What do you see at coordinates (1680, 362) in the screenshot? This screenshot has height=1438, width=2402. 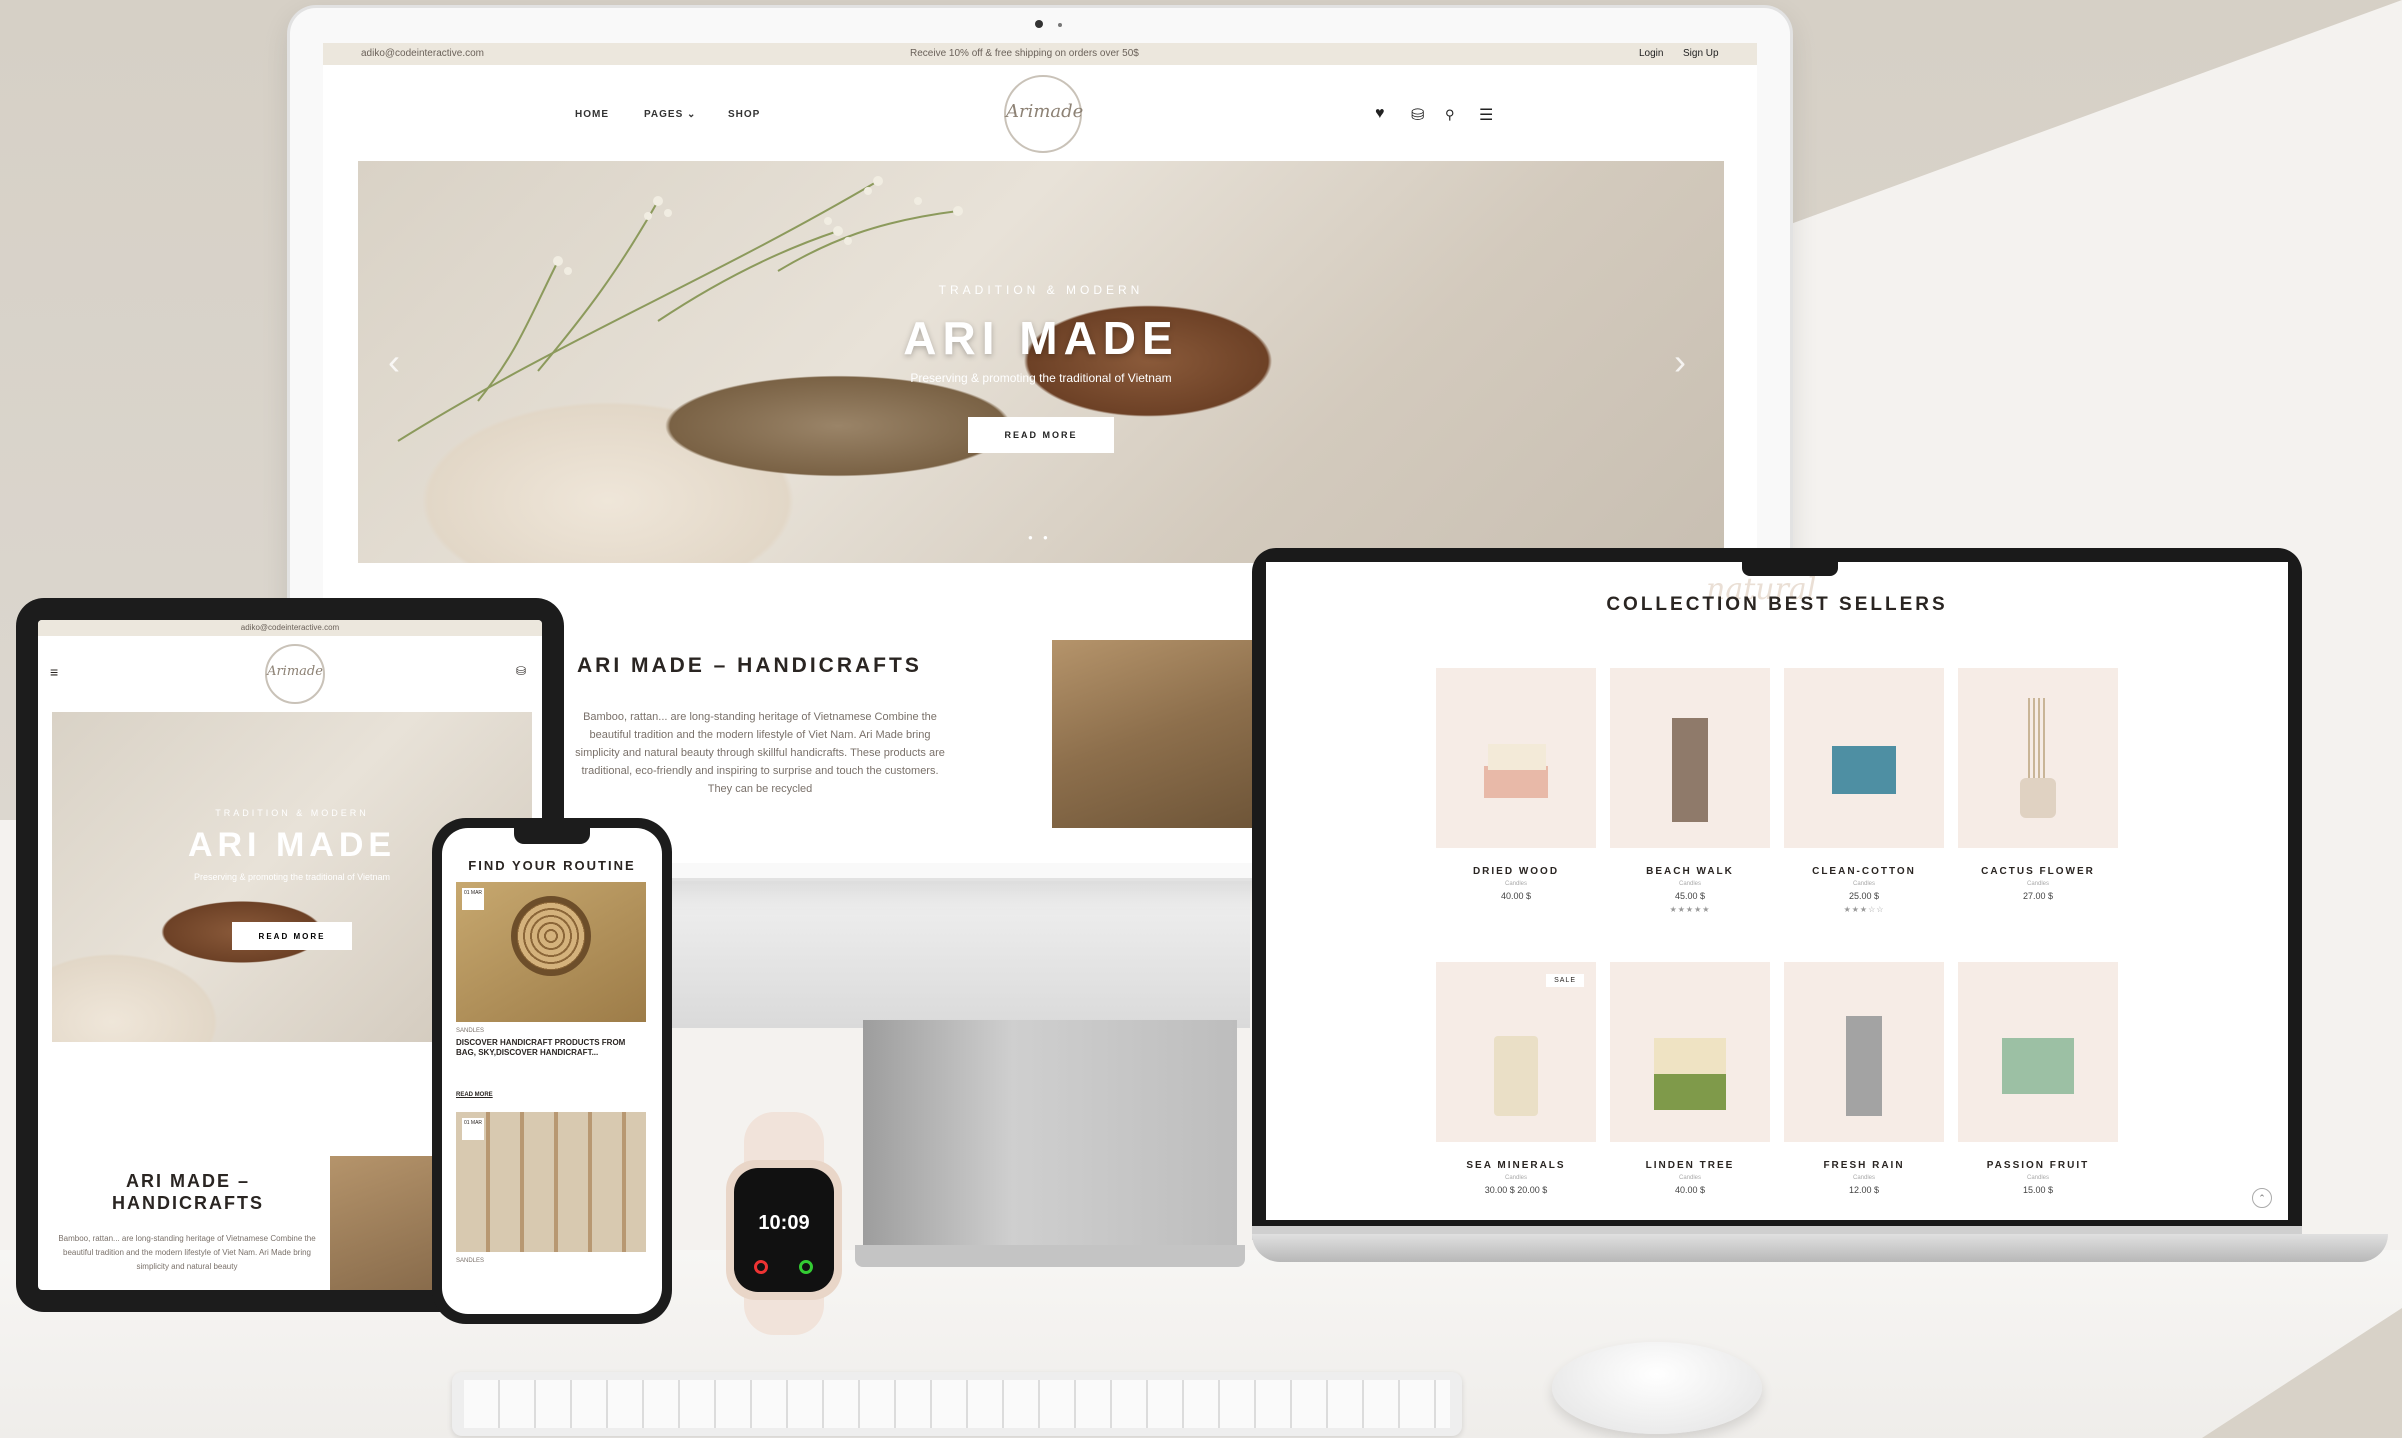 I see `chevron-right-icon: ›` at bounding box center [1680, 362].